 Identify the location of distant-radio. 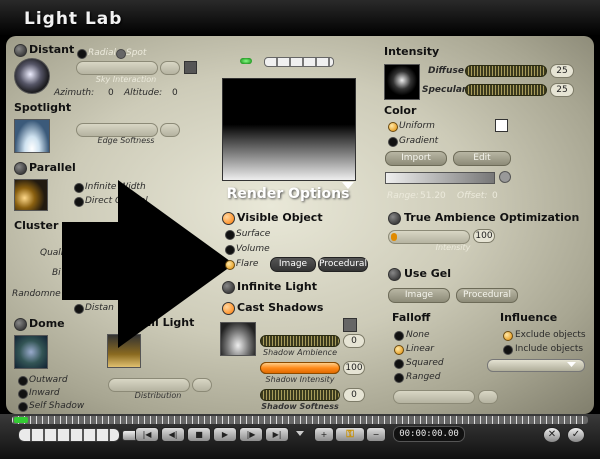
(20, 50).